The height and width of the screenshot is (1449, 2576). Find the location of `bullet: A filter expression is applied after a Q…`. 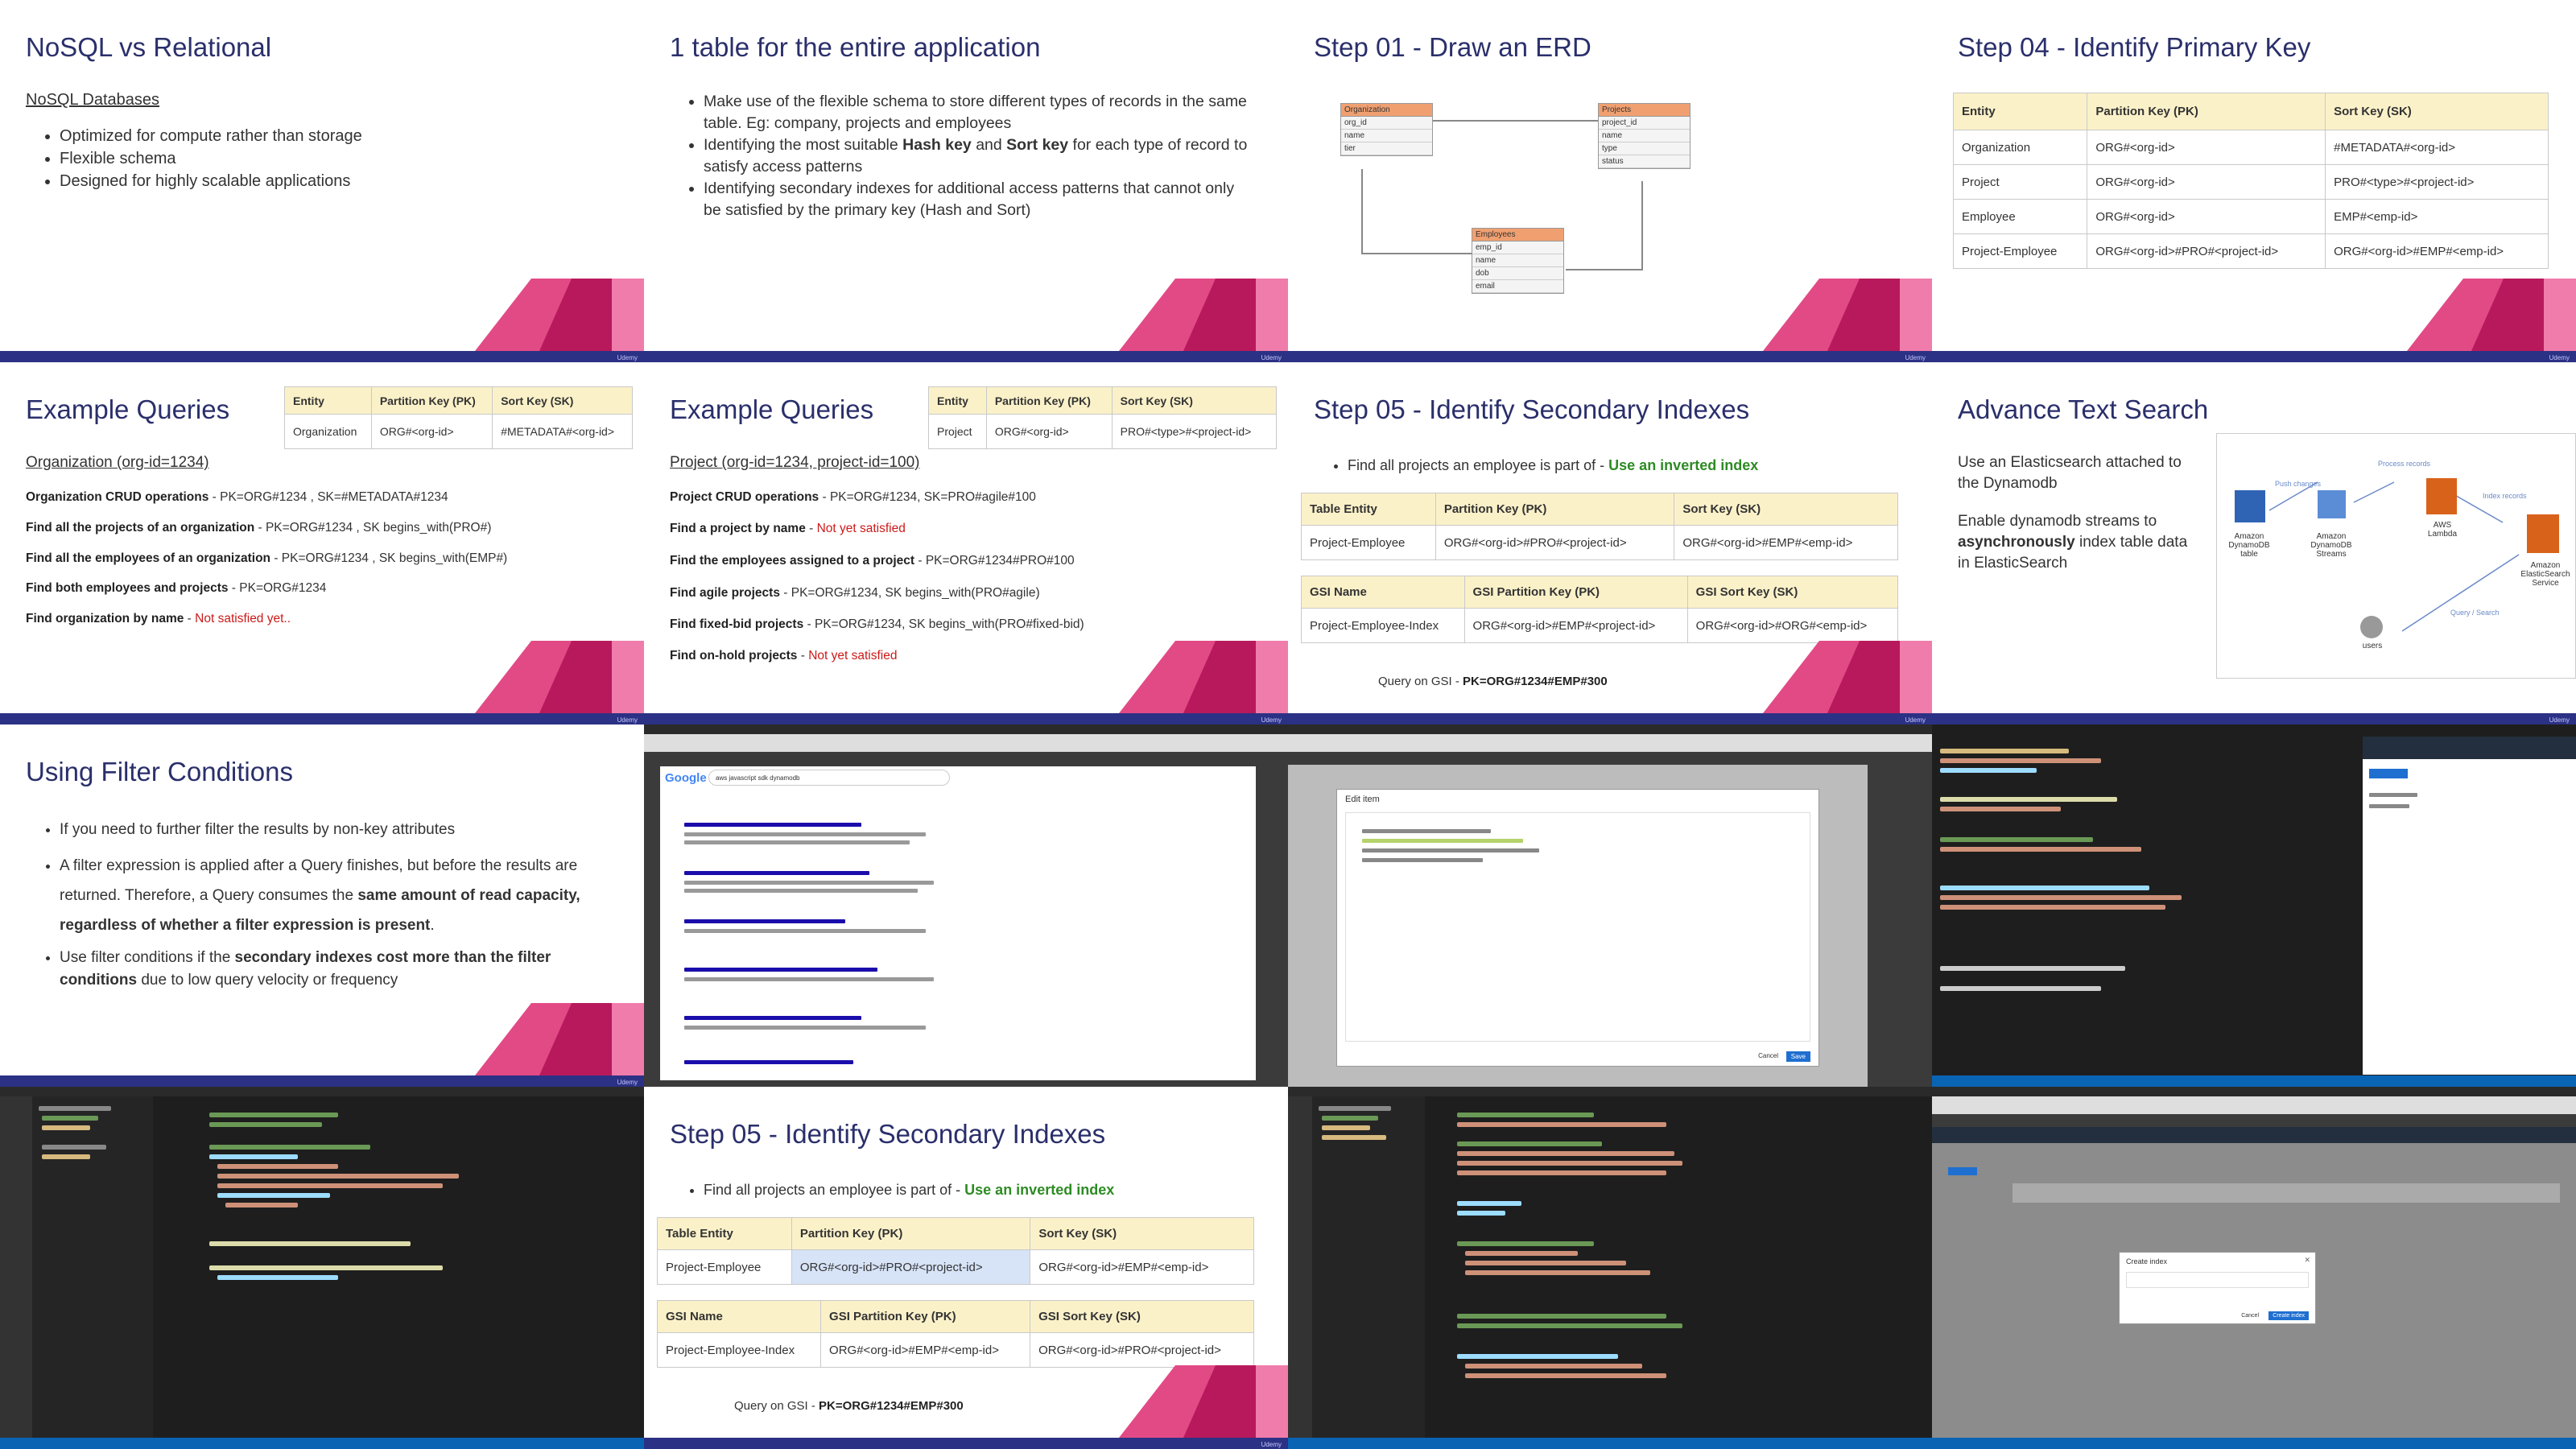

bullet: A filter expression is applied after a Q… is located at coordinates (340, 895).